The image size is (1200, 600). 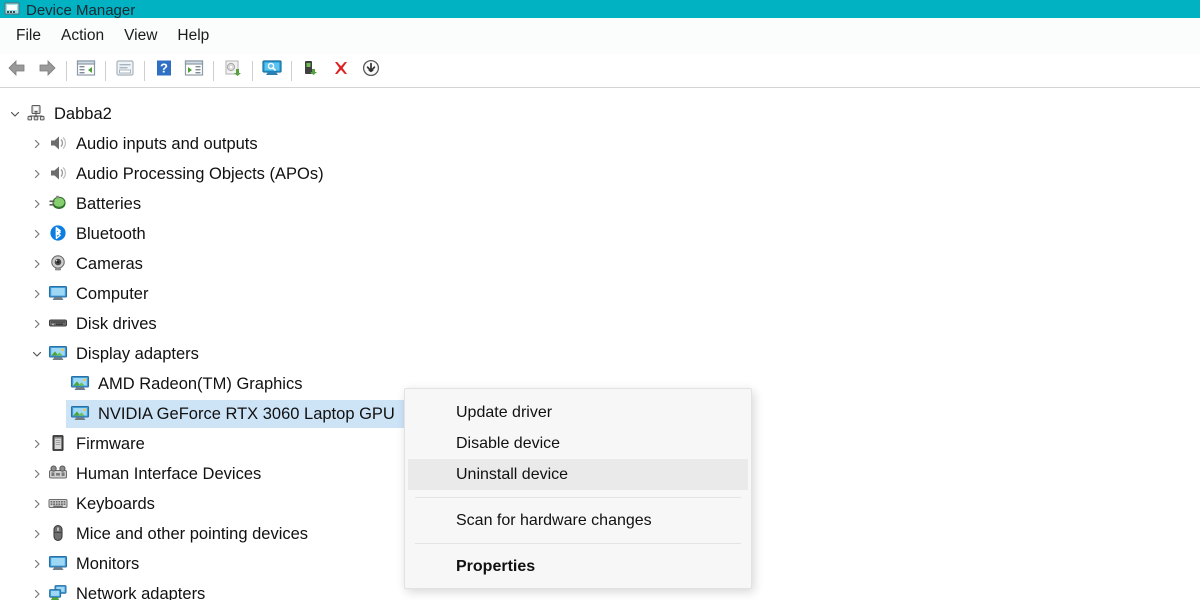 What do you see at coordinates (73, 234) in the screenshot?
I see `tree-item-content: Bluetooth` at bounding box center [73, 234].